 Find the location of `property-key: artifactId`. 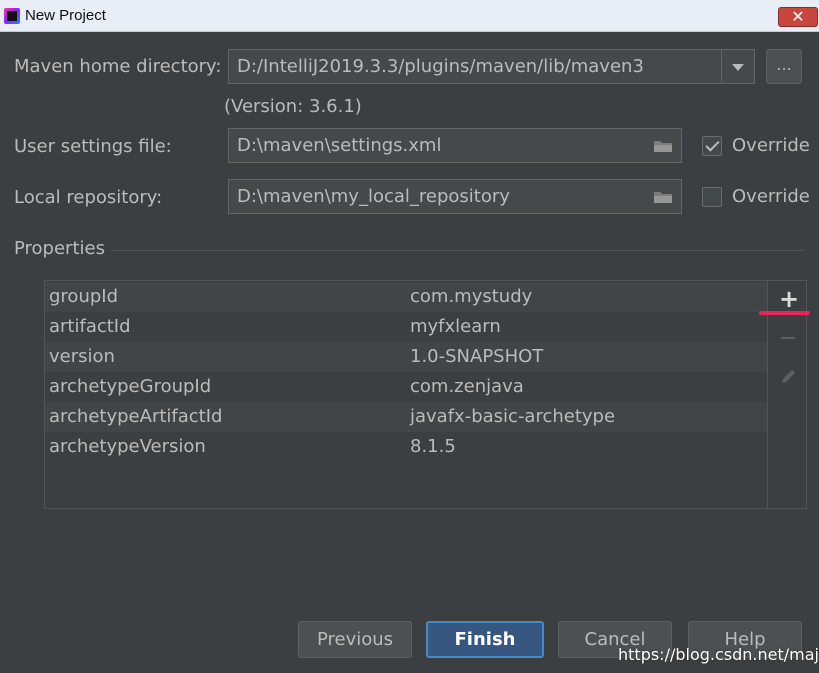

property-key: artifactId is located at coordinates (90, 326).